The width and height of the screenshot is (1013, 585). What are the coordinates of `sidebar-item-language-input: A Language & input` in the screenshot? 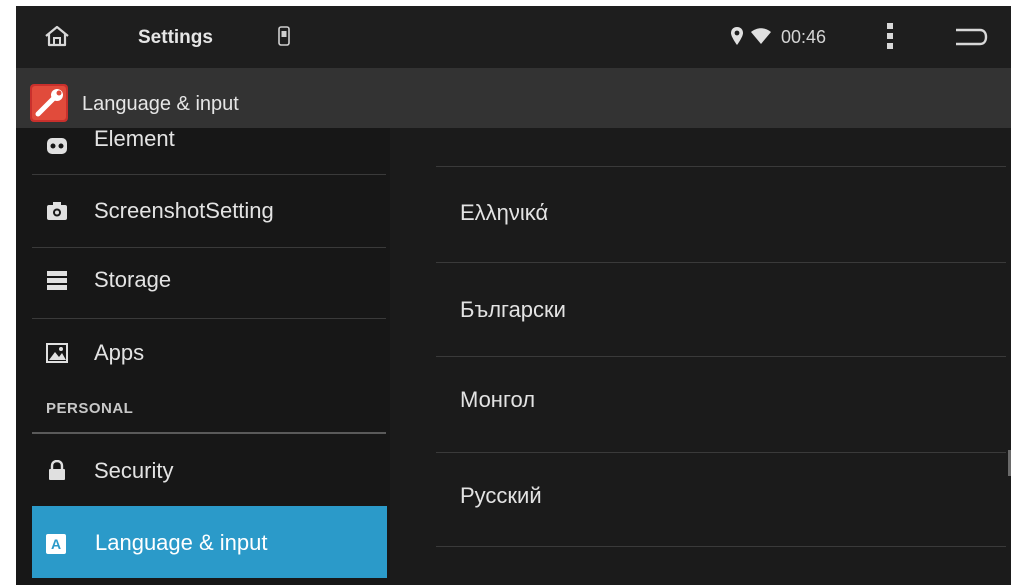 It's located at (209, 542).